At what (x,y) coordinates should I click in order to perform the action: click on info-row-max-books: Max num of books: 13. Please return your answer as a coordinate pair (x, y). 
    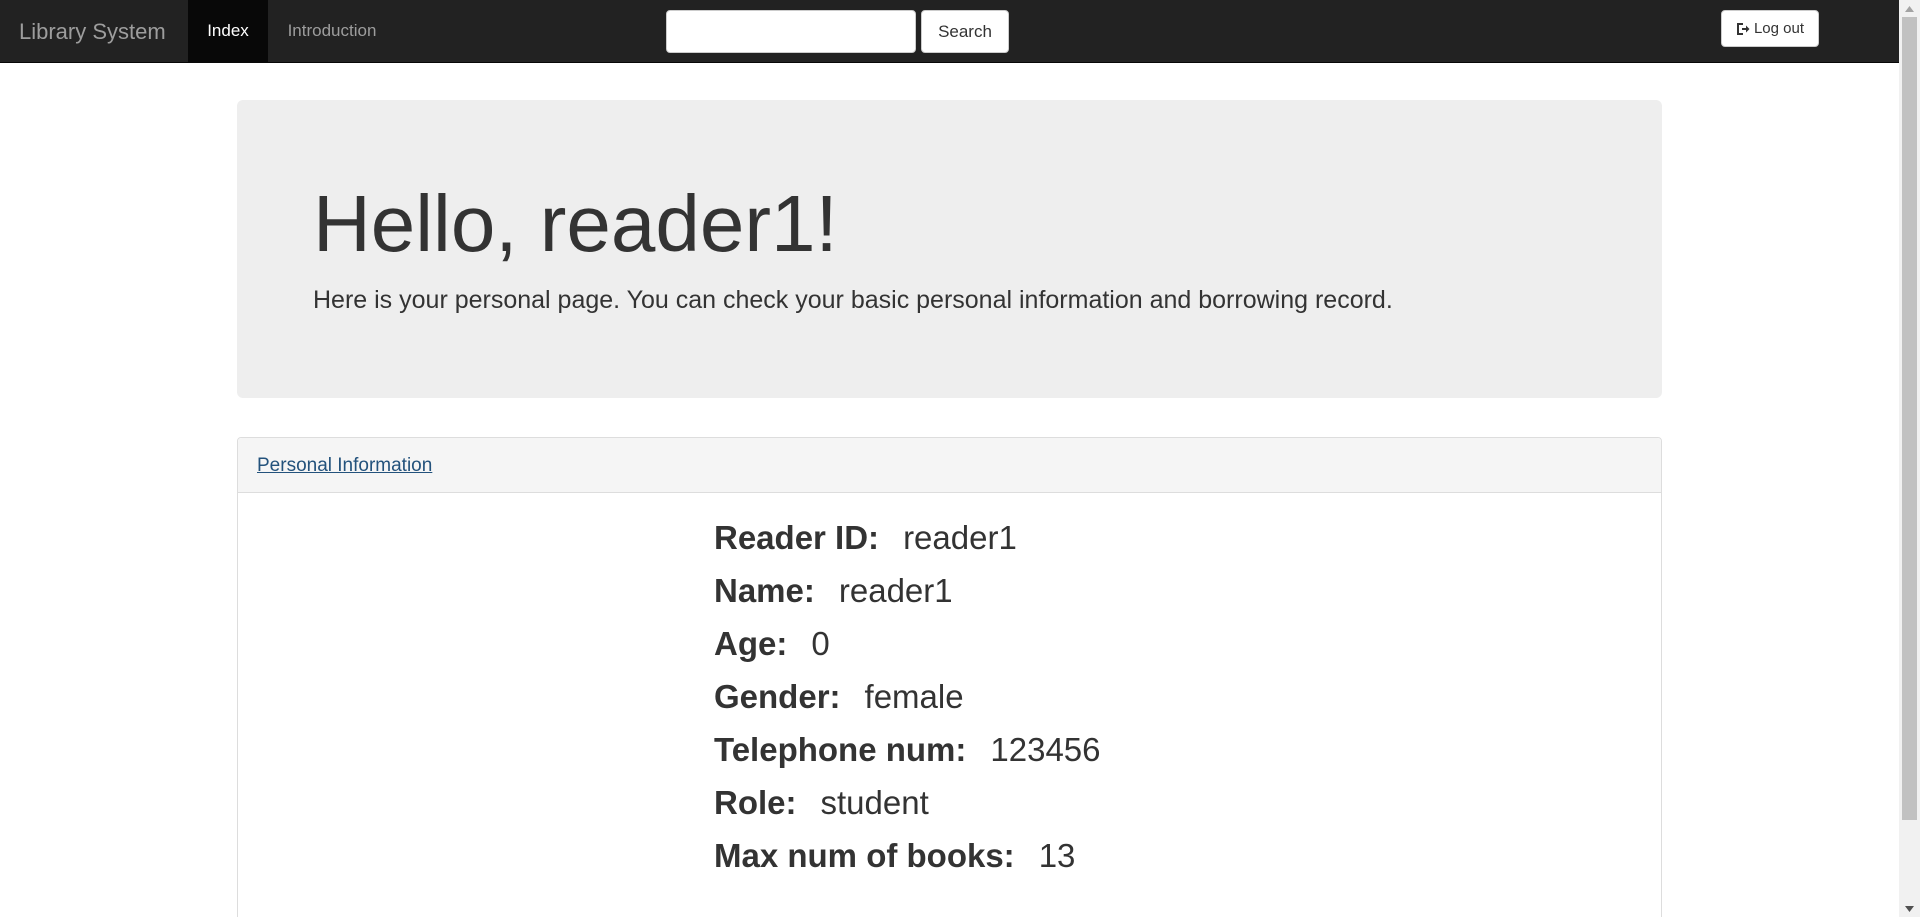
    Looking at the image, I should click on (907, 855).